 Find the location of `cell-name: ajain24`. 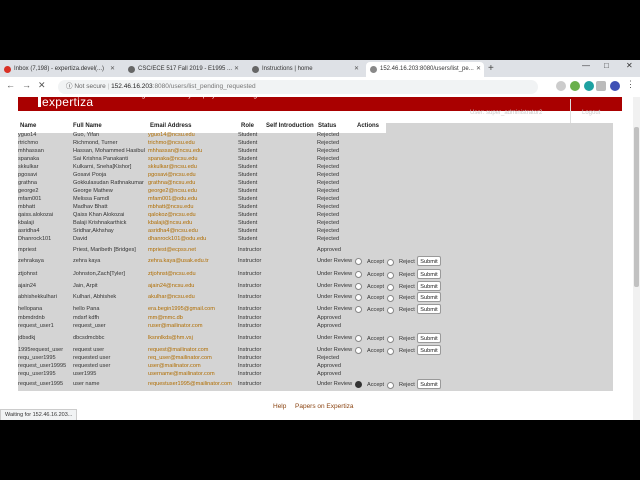

cell-name: ajain24 is located at coordinates (27, 286).